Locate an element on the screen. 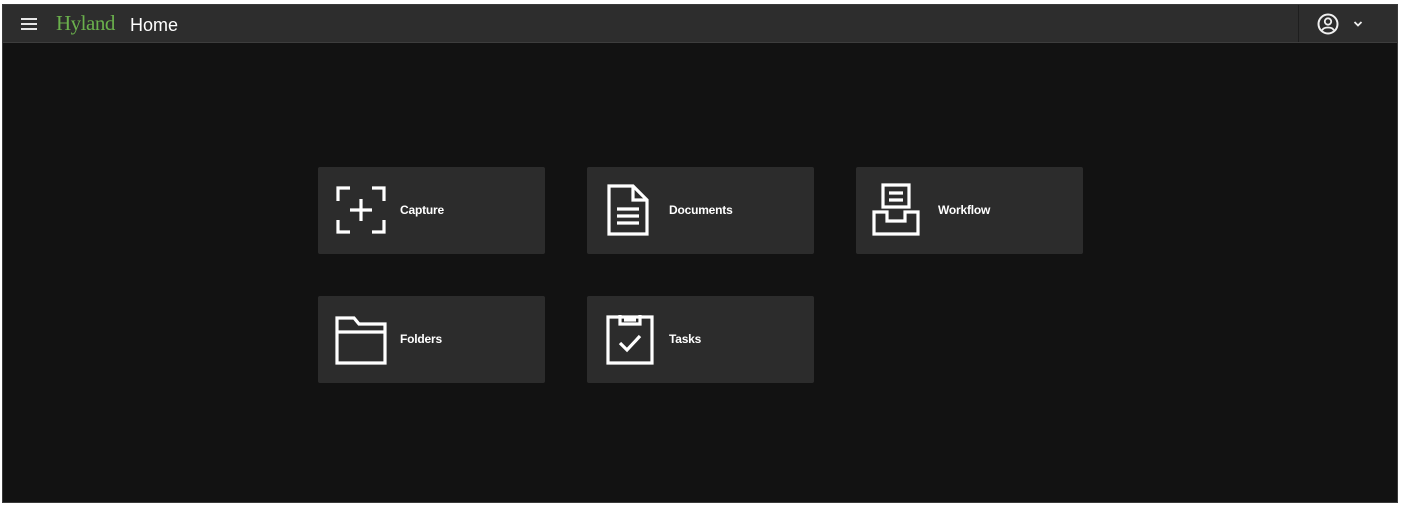 Image resolution: width=1401 pixels, height=506 pixels. user-circle-icon is located at coordinates (1328, 24).